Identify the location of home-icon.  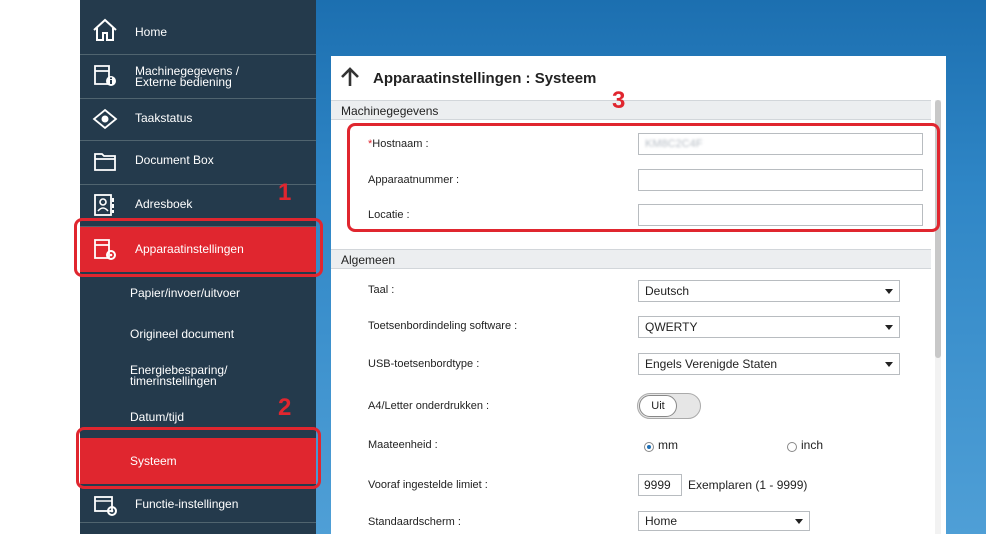
(105, 29).